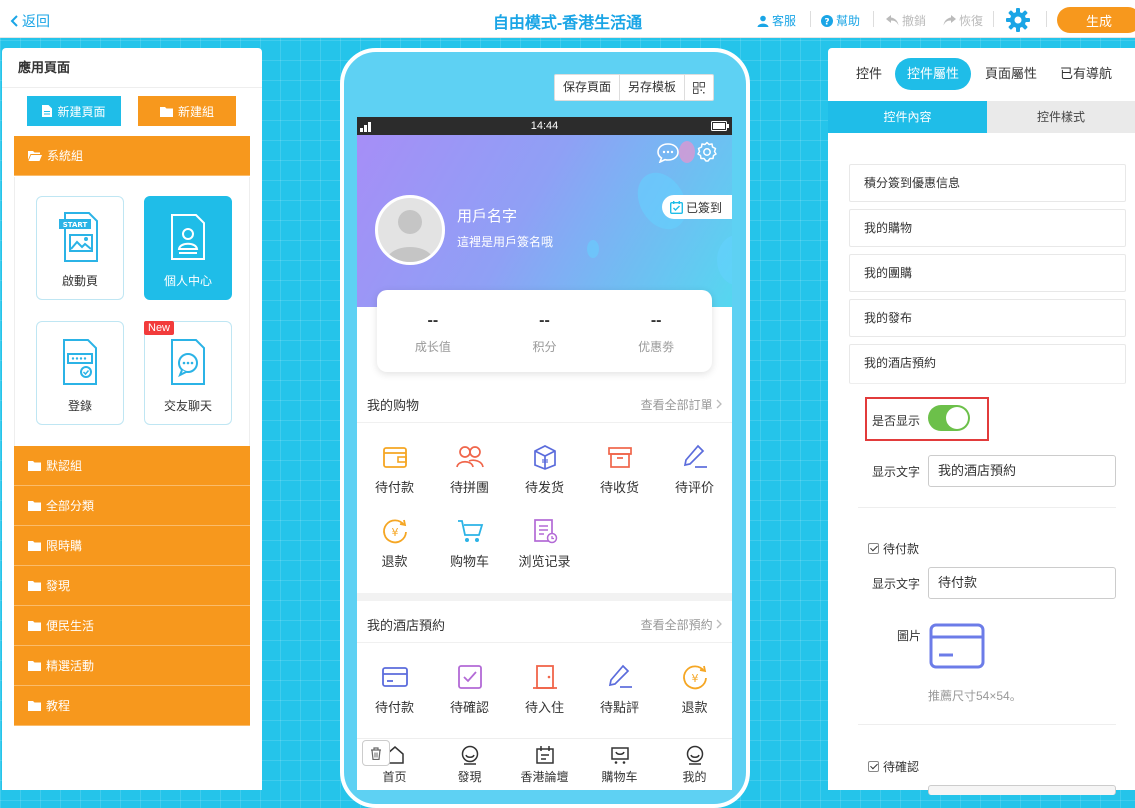 This screenshot has height=808, width=1135. I want to click on page-card-launch: START 啟動頁, so click(80, 248).